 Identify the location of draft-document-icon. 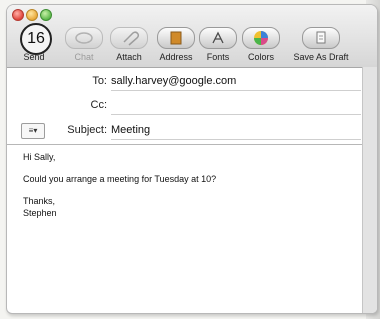
(321, 38).